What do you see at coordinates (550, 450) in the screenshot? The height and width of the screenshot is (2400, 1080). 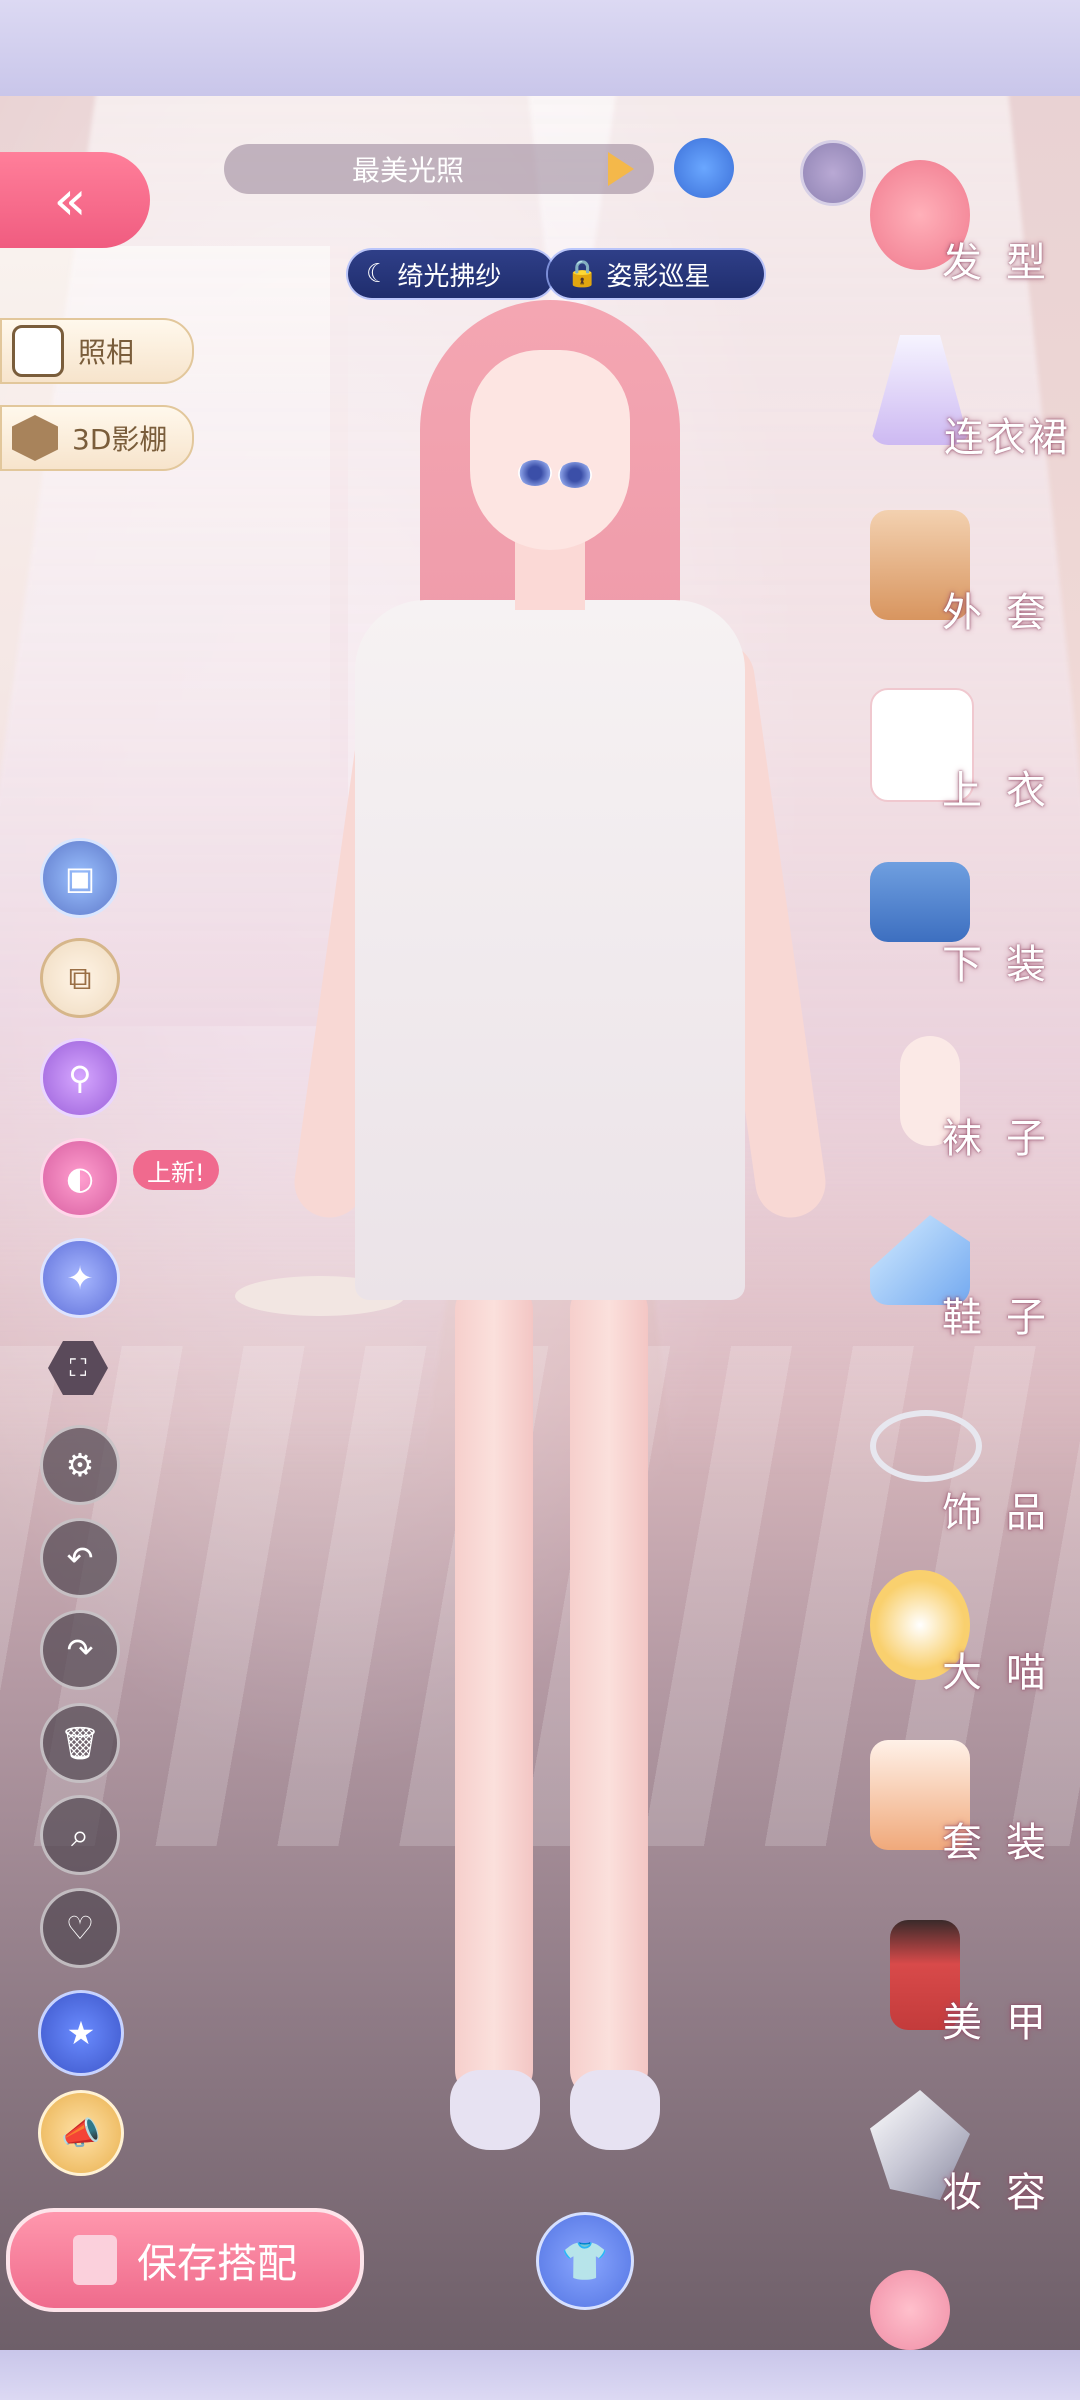 I see `character-face` at bounding box center [550, 450].